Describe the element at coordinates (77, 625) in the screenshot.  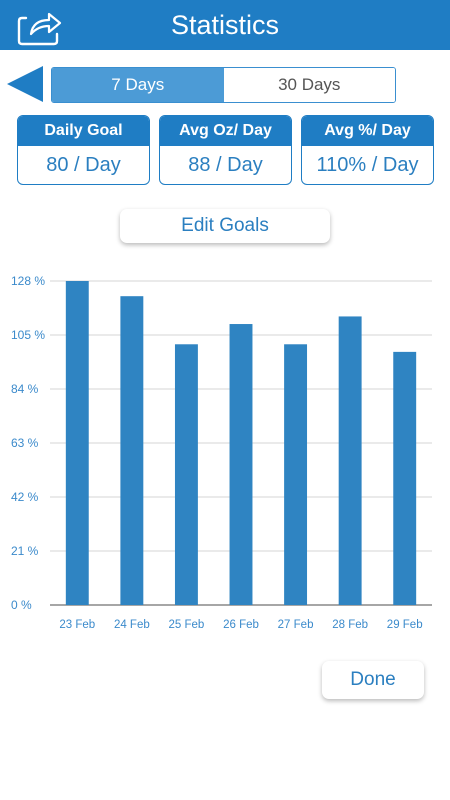
I see `x-tick-label: 23 Feb` at that location.